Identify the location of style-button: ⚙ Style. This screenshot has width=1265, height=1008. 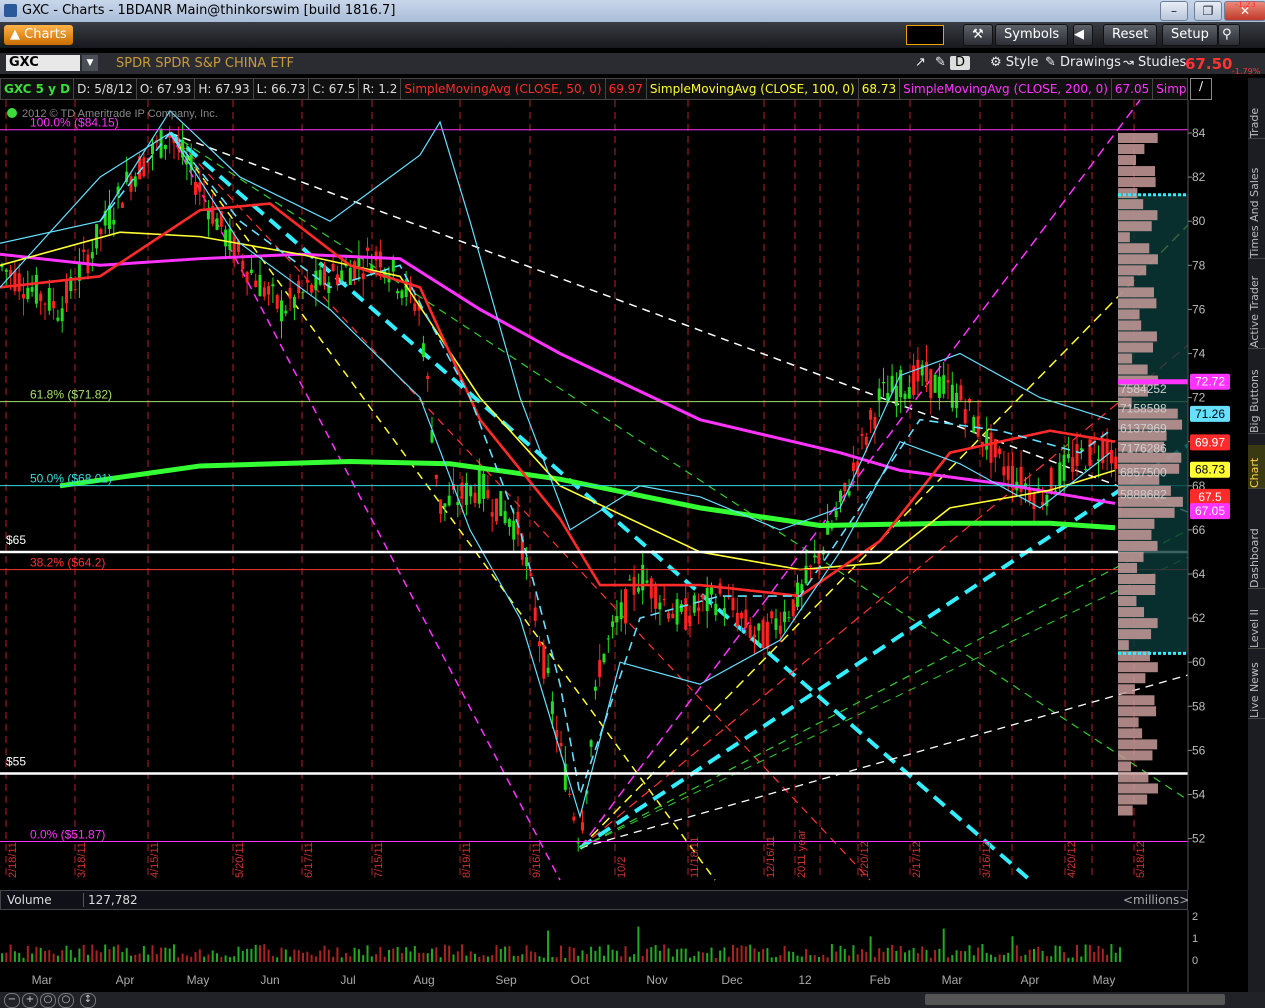
(1014, 63).